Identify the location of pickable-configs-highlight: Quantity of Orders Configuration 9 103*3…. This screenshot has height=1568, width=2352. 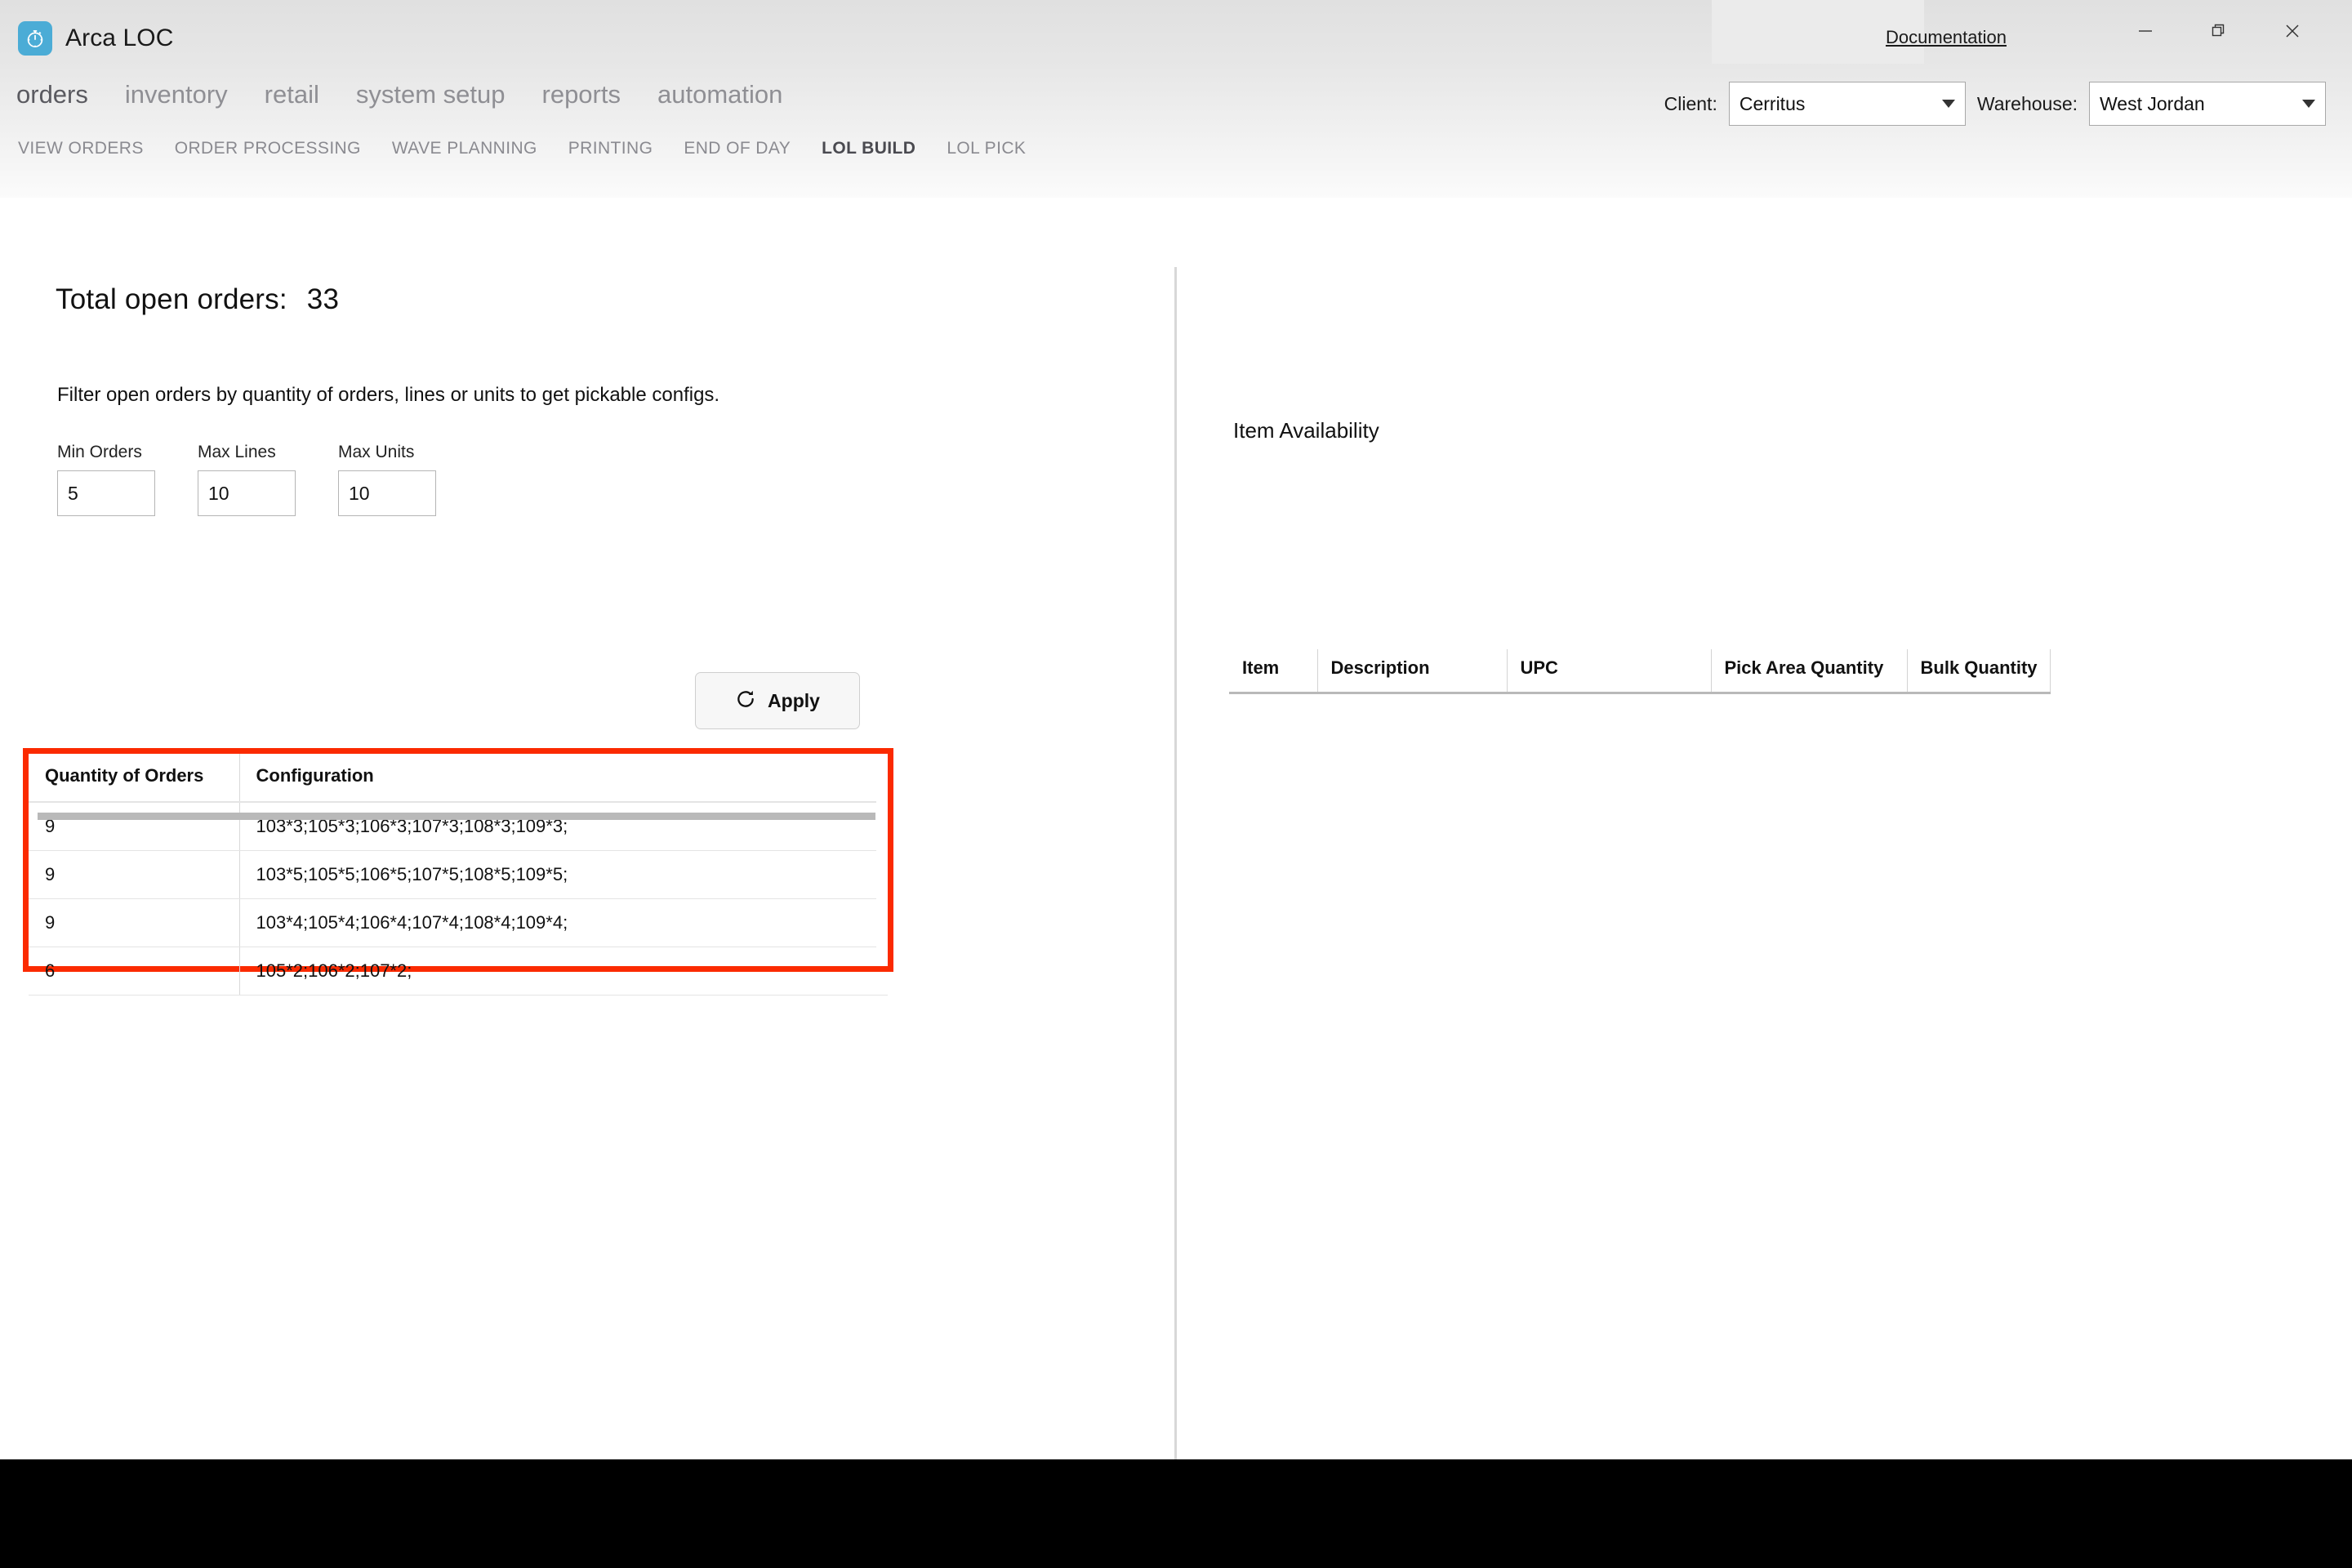
(458, 872).